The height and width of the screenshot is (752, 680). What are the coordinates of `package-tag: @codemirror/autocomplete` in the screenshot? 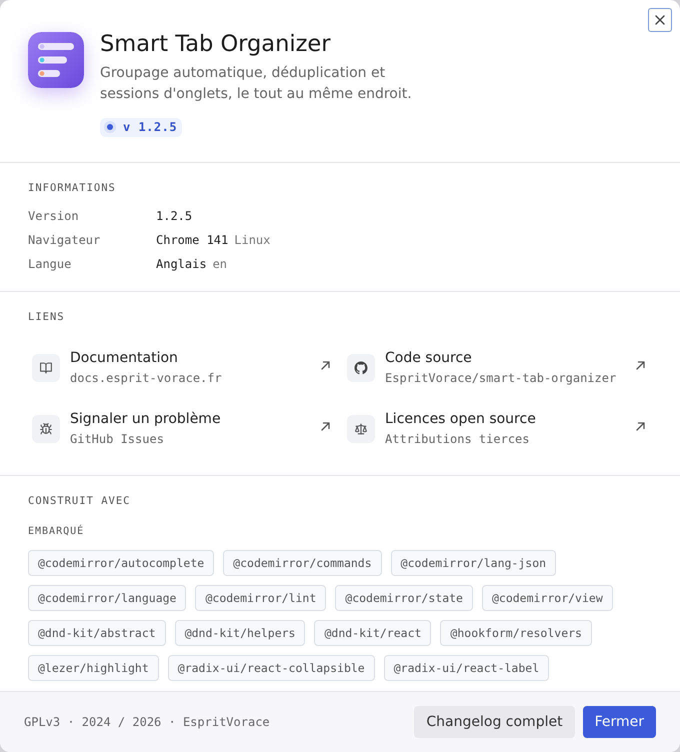 It's located at (121, 563).